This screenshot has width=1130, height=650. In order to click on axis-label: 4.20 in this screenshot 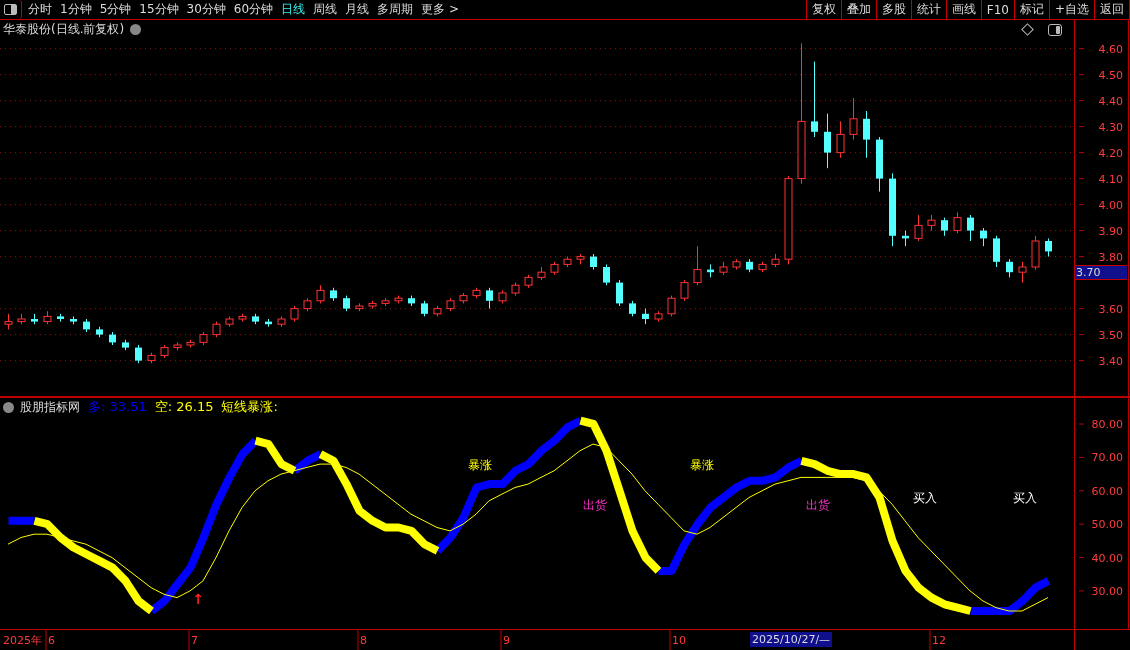, I will do `click(1110, 153)`.